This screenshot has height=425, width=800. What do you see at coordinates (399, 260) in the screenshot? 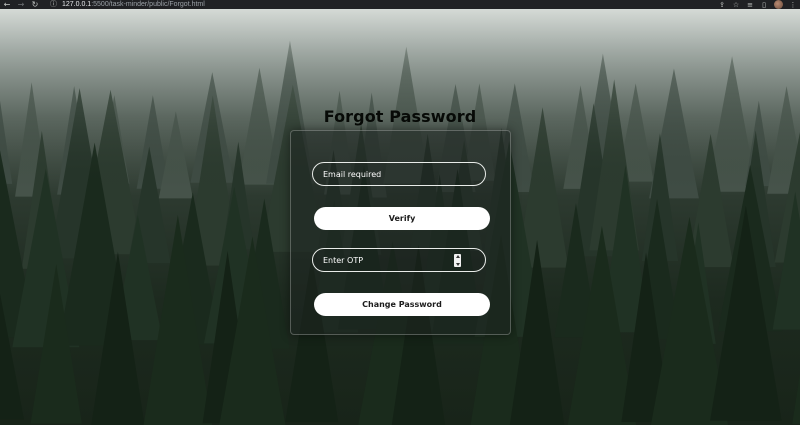
I see `otp-field: Enter OTP` at bounding box center [399, 260].